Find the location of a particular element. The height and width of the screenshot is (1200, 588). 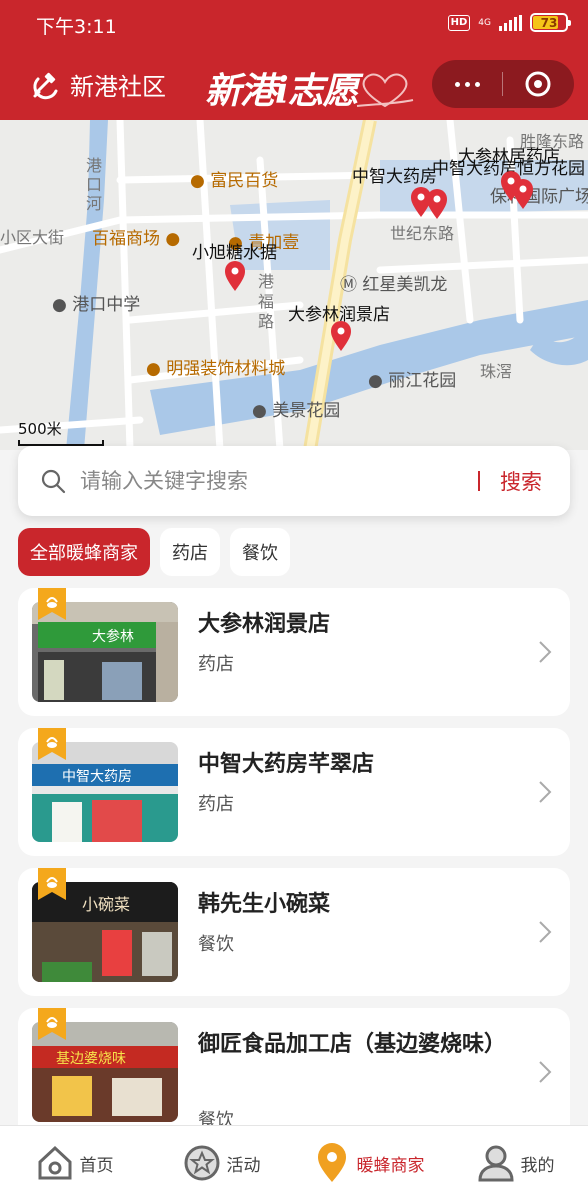

shop-card: 中智大药房 中智大药房芊翠店 药店 is located at coordinates (294, 792).